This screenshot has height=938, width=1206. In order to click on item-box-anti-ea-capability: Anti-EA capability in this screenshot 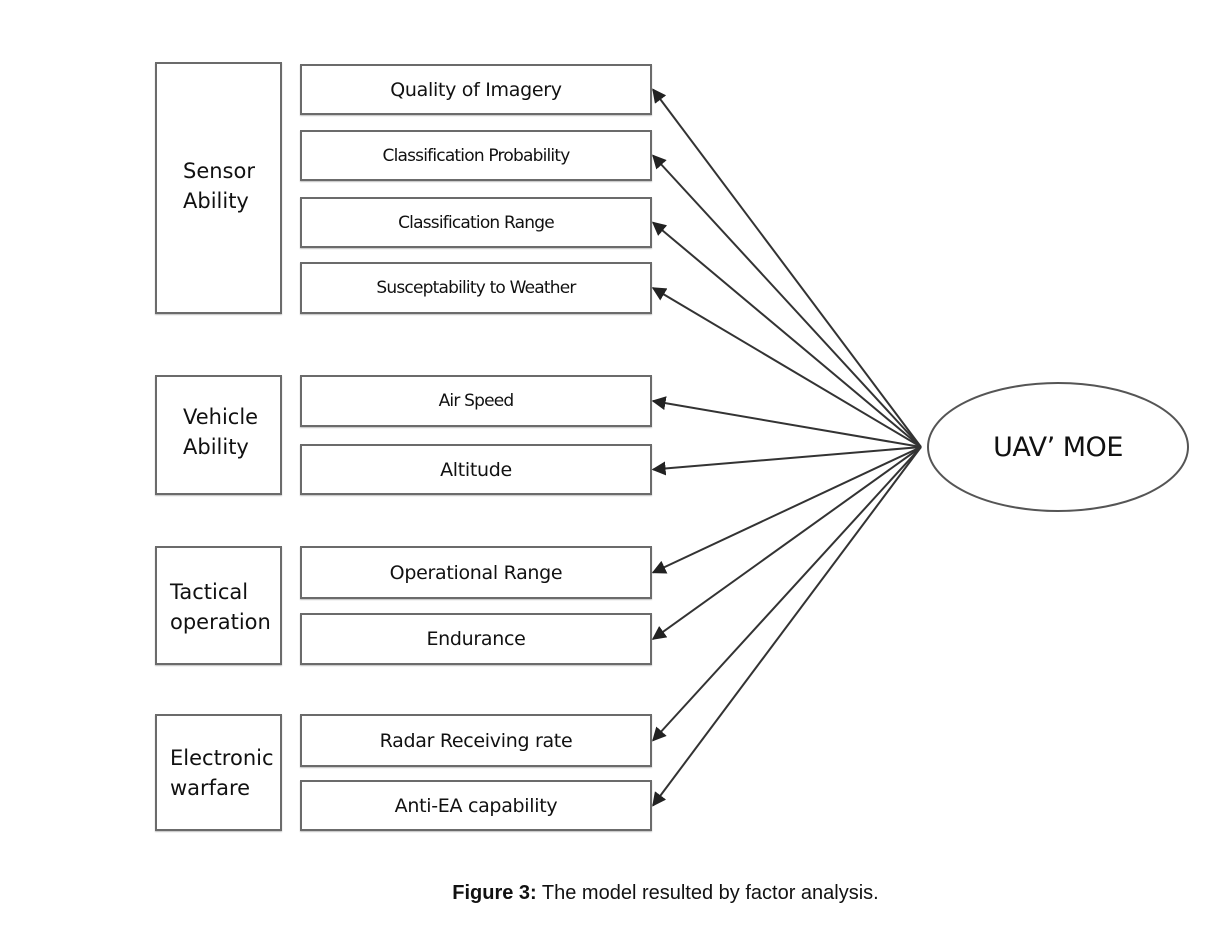, I will do `click(476, 805)`.